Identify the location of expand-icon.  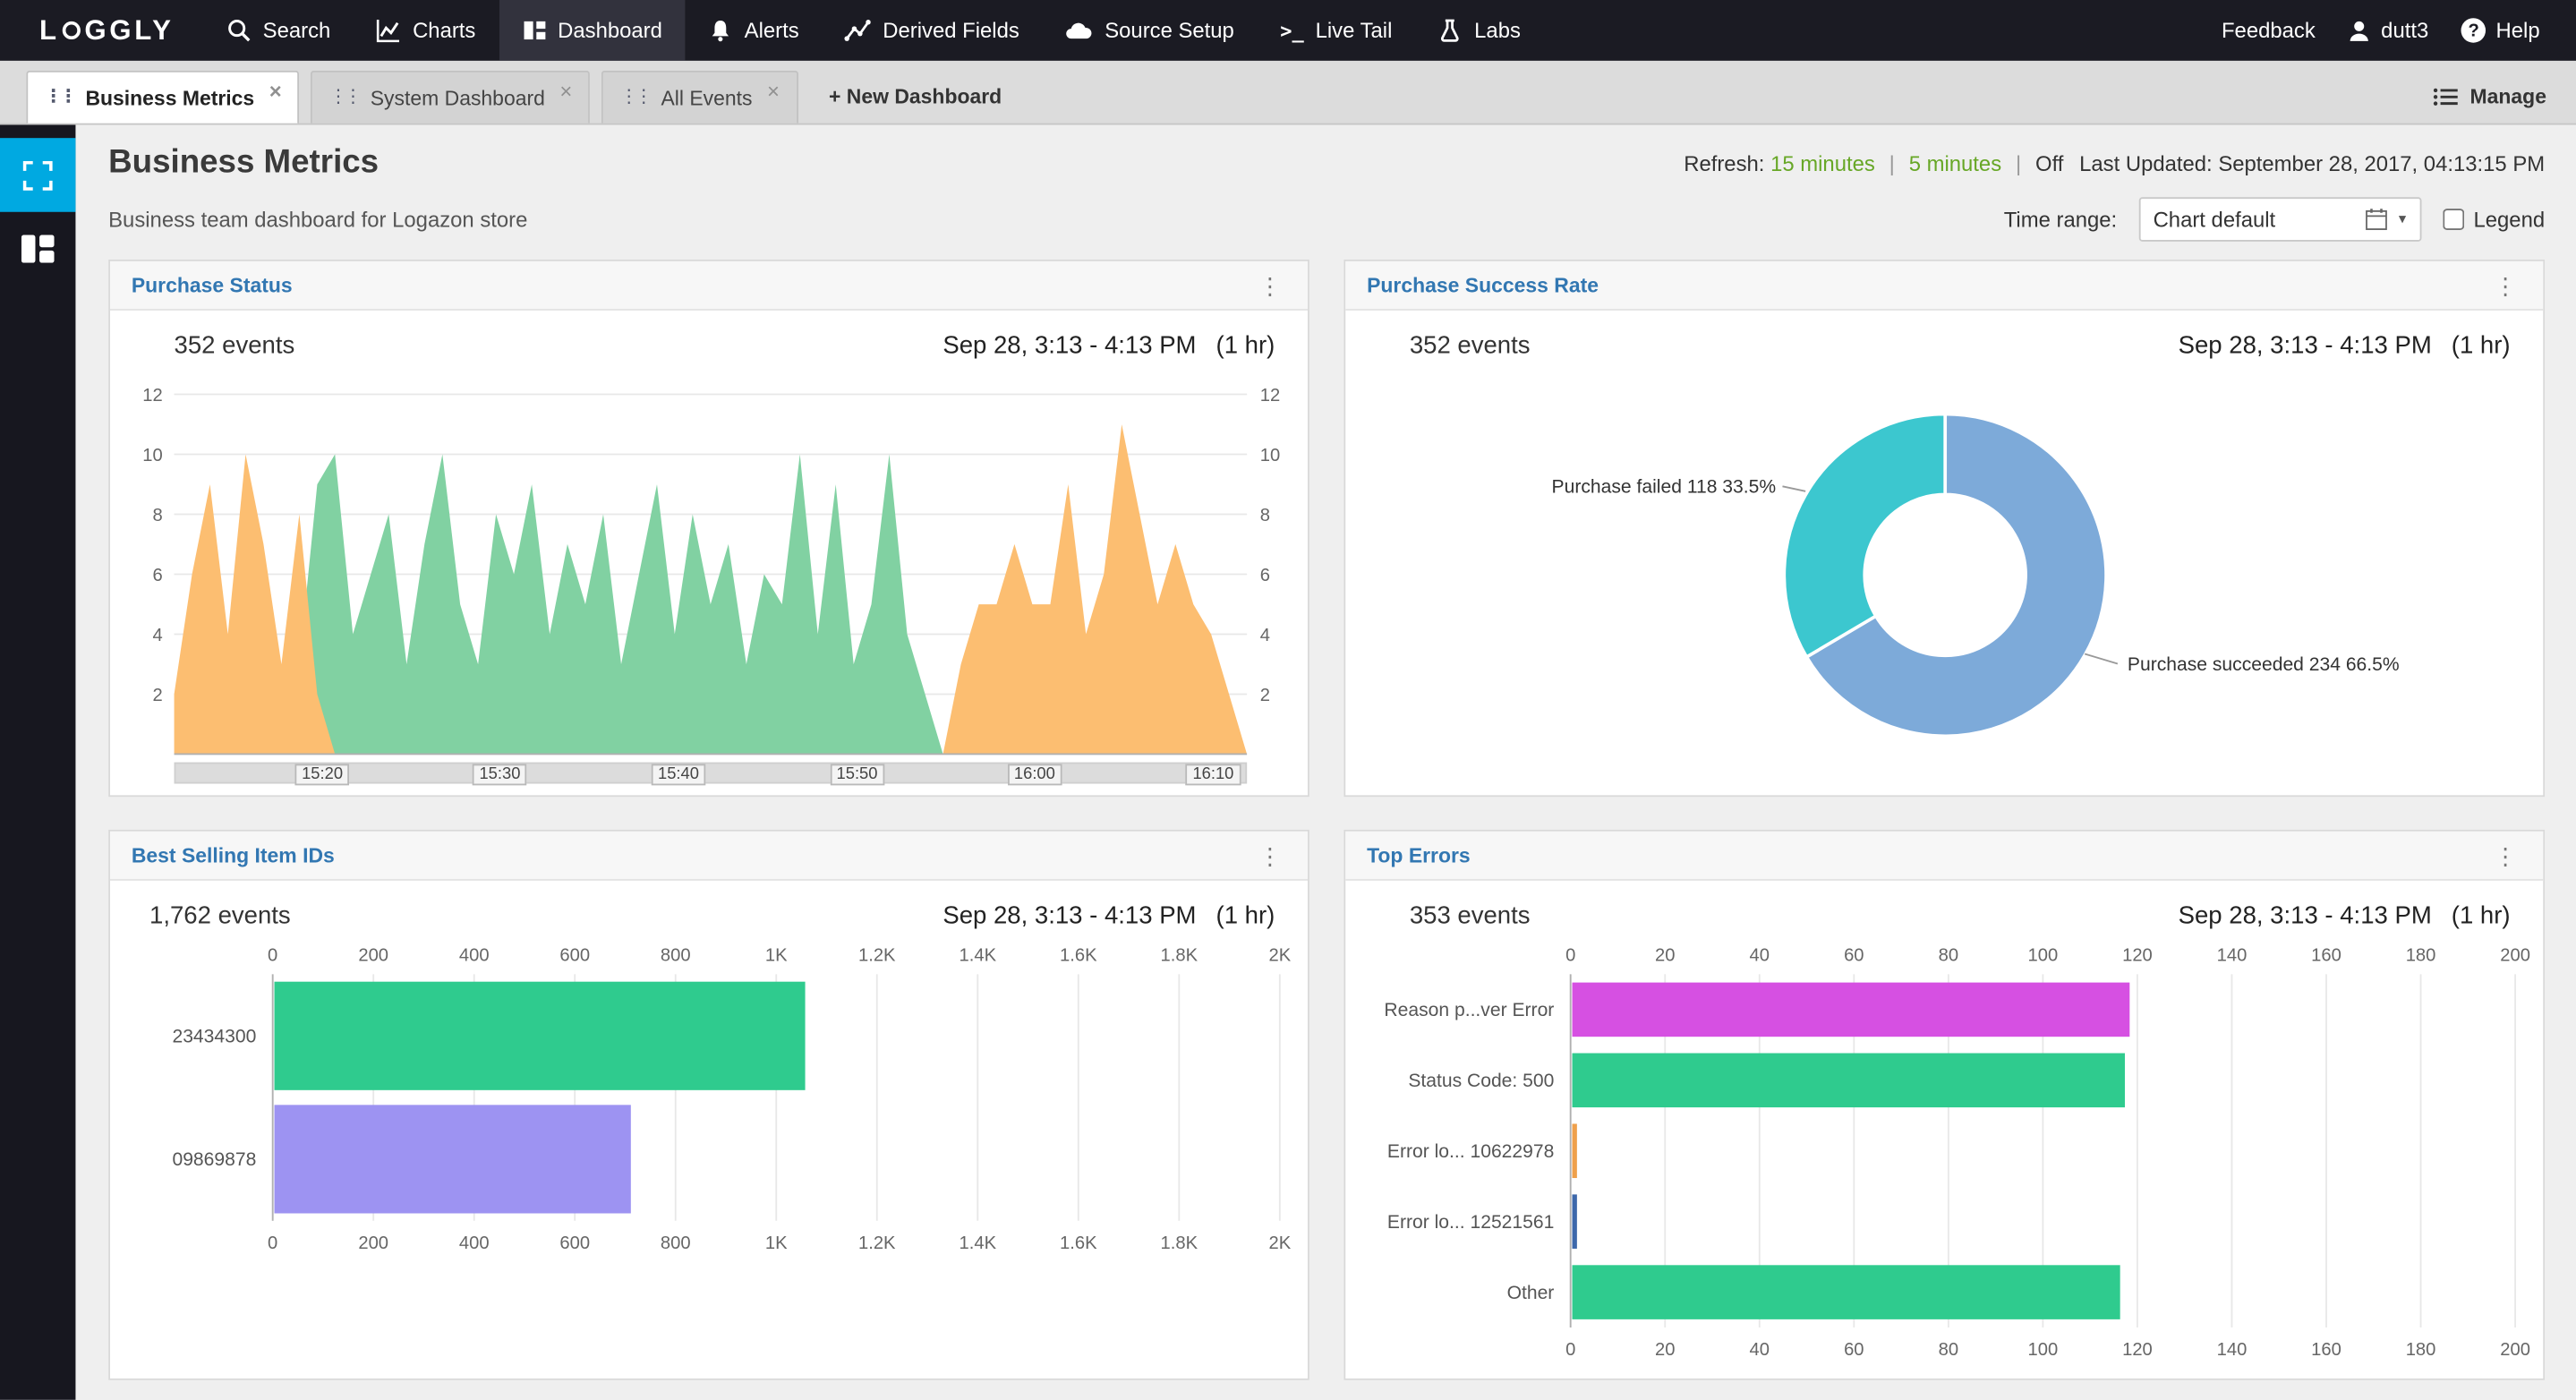
(37, 174).